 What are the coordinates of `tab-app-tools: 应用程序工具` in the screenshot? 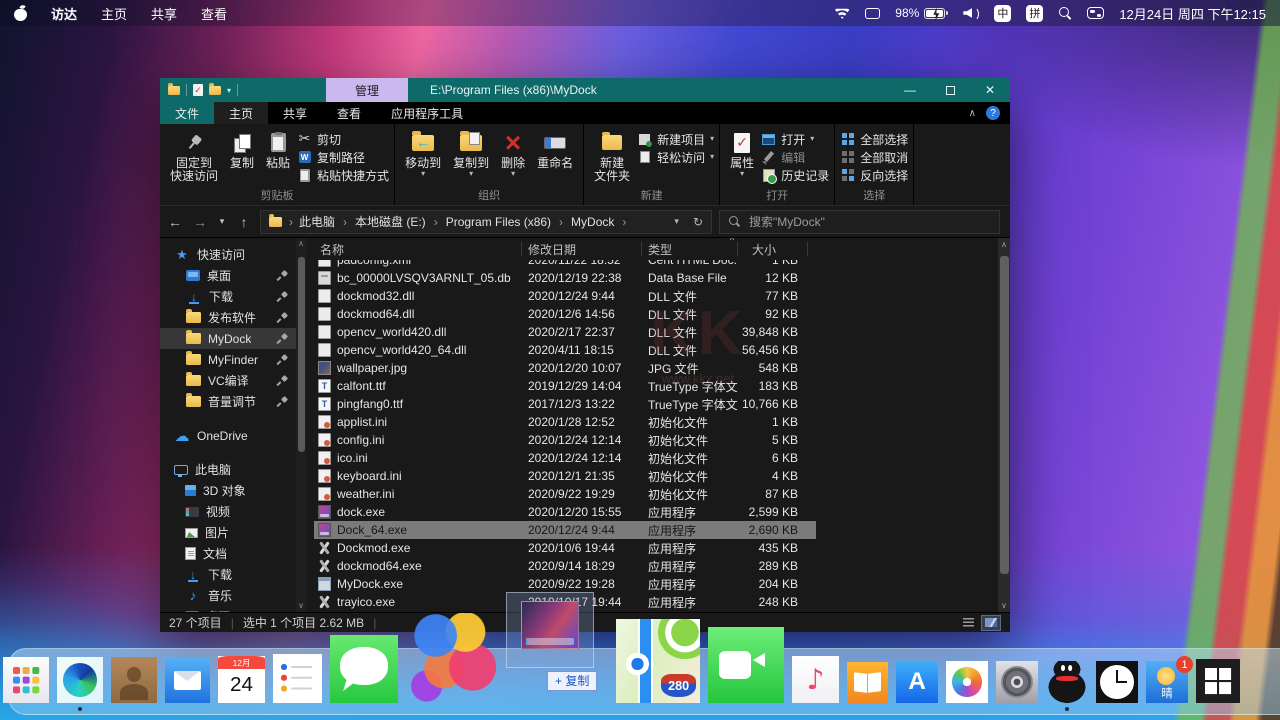 It's located at (427, 113).